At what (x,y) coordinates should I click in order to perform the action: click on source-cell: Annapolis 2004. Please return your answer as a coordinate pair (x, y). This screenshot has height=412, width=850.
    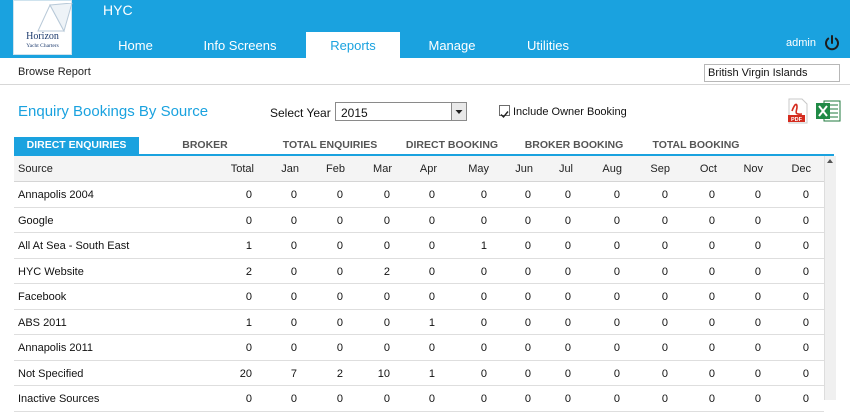
    Looking at the image, I should click on (56, 195).